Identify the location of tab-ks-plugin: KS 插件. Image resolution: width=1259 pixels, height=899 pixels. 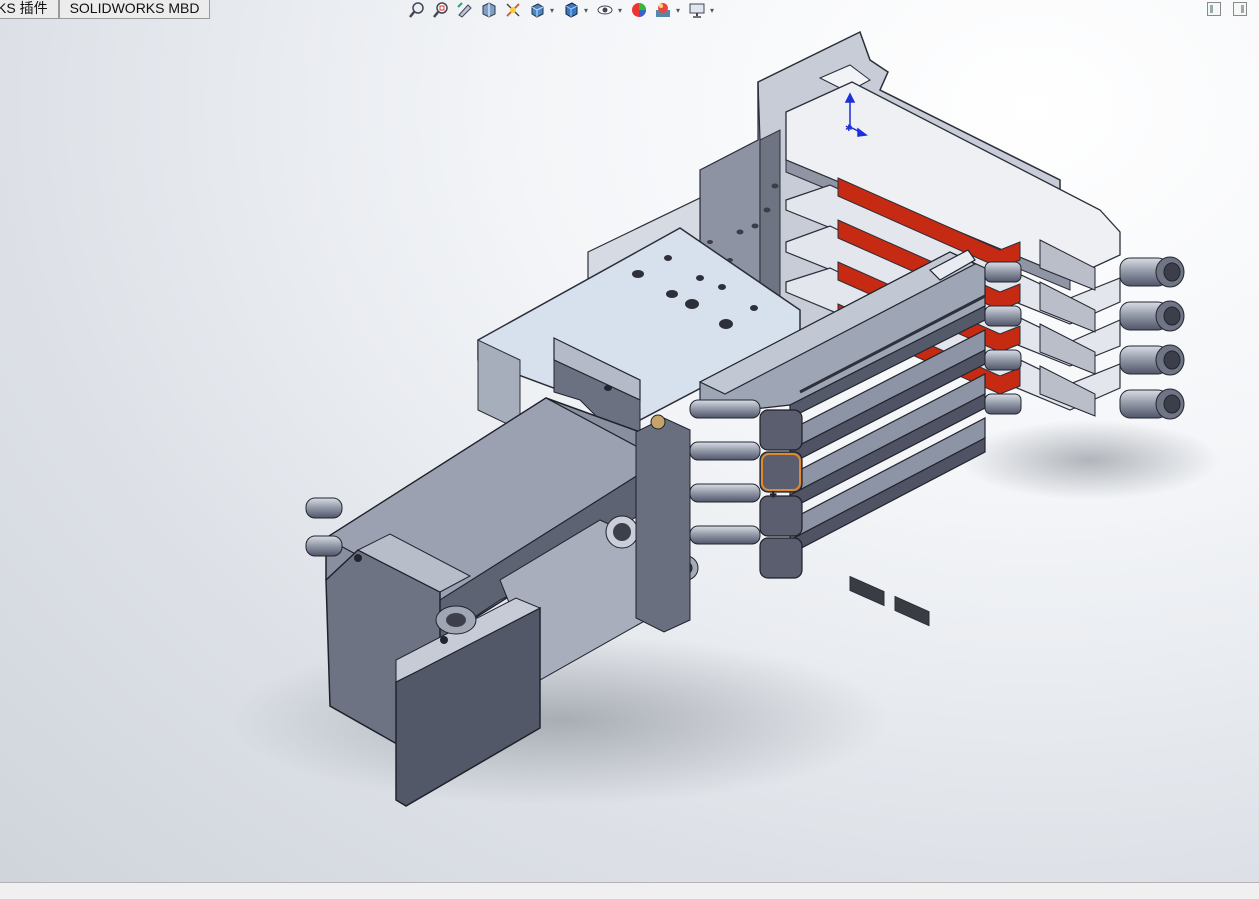
(29, 9).